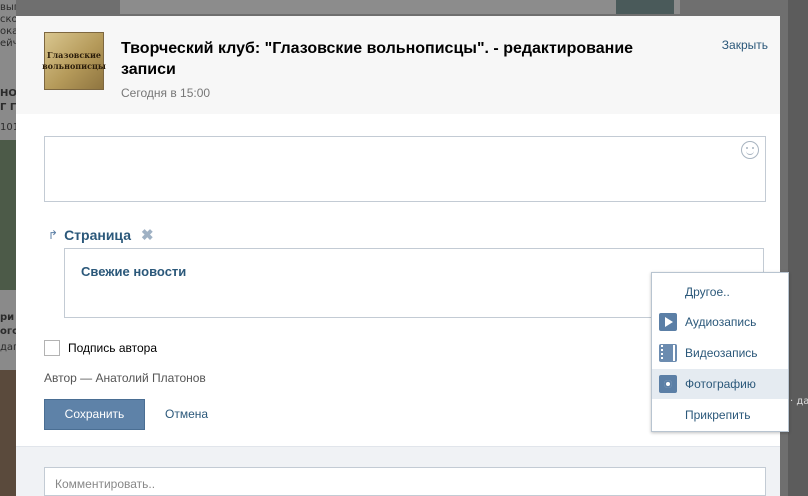 This screenshot has width=808, height=496. I want to click on menu-item-other: Другое.., so click(720, 292).